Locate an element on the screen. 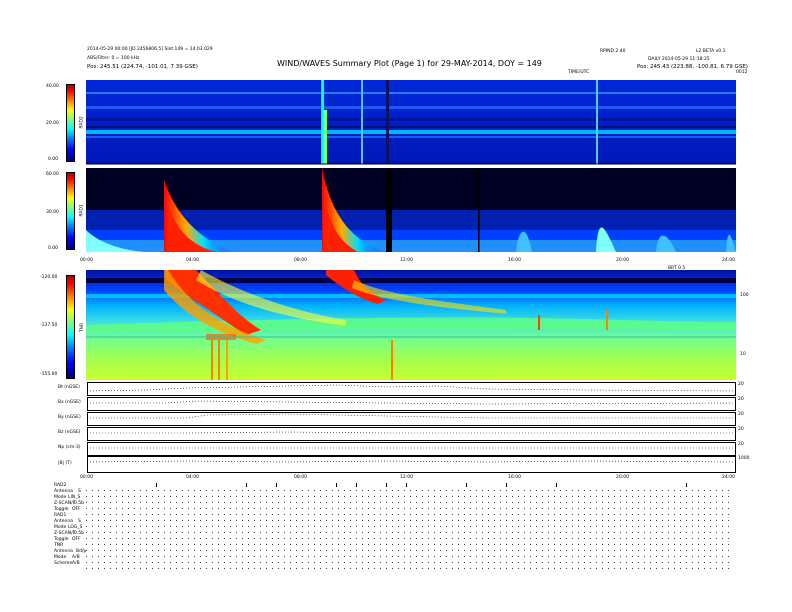 The height and width of the screenshot is (612, 792). header-right-line-1: RPIND 2.40 is located at coordinates (613, 51).